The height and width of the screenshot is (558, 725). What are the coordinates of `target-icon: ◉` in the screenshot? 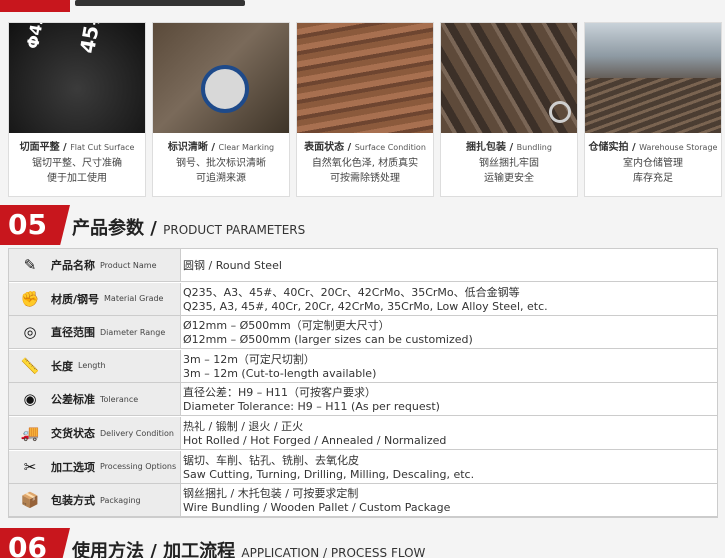 It's located at (30, 399).